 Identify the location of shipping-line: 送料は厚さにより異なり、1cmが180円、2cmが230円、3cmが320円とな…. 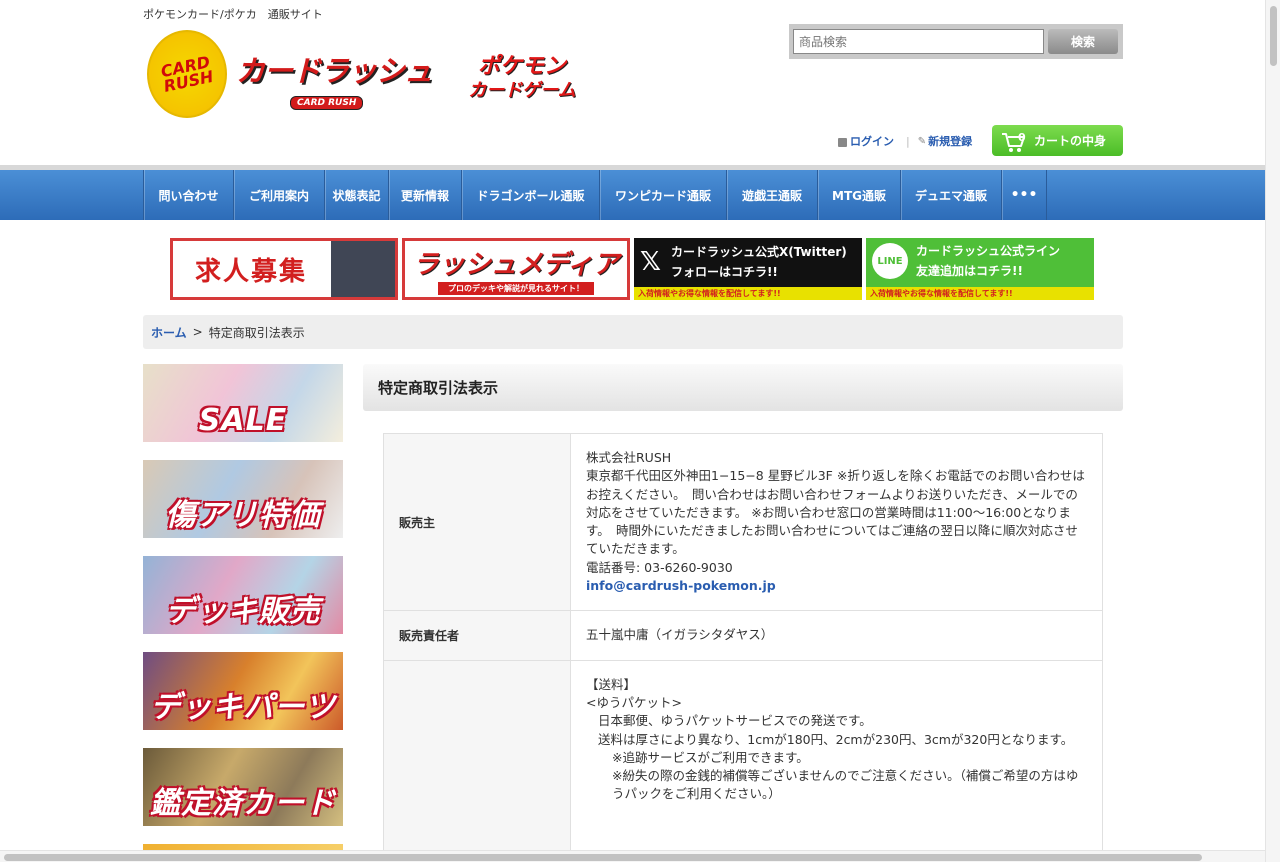
(836, 739).